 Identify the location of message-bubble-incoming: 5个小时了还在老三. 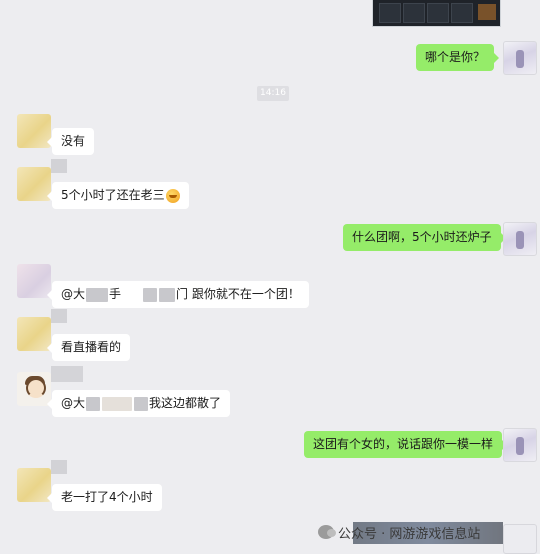
(118, 195).